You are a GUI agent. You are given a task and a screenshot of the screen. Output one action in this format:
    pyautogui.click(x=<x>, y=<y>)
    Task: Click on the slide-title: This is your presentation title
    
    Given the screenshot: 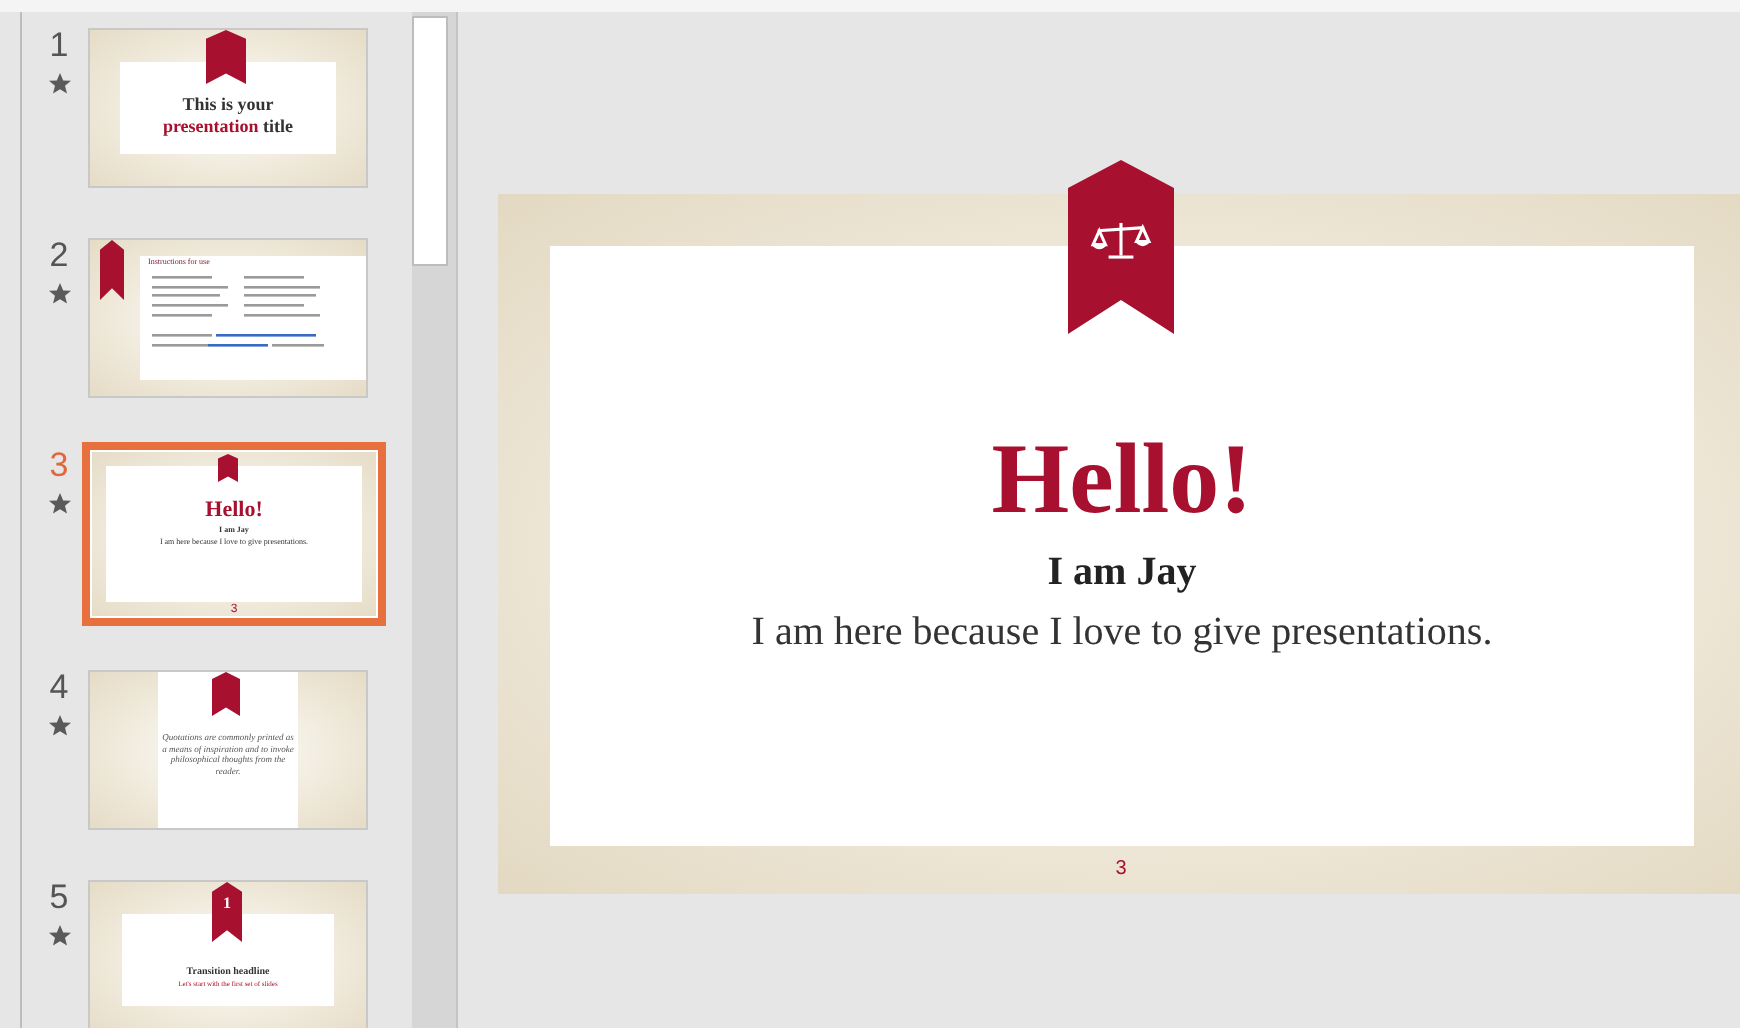 What is the action you would take?
    pyautogui.click(x=228, y=116)
    